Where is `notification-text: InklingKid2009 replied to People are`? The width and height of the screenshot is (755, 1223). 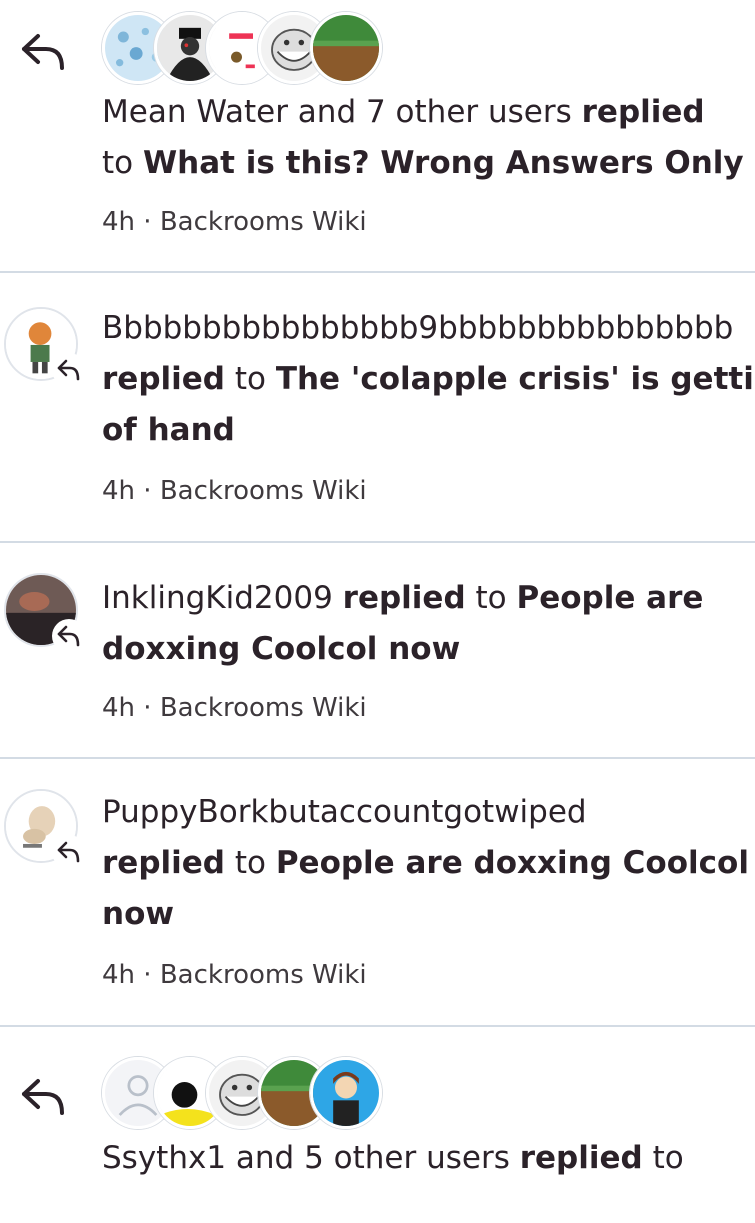 notification-text: InklingKid2009 replied to People are is located at coordinates (428, 598).